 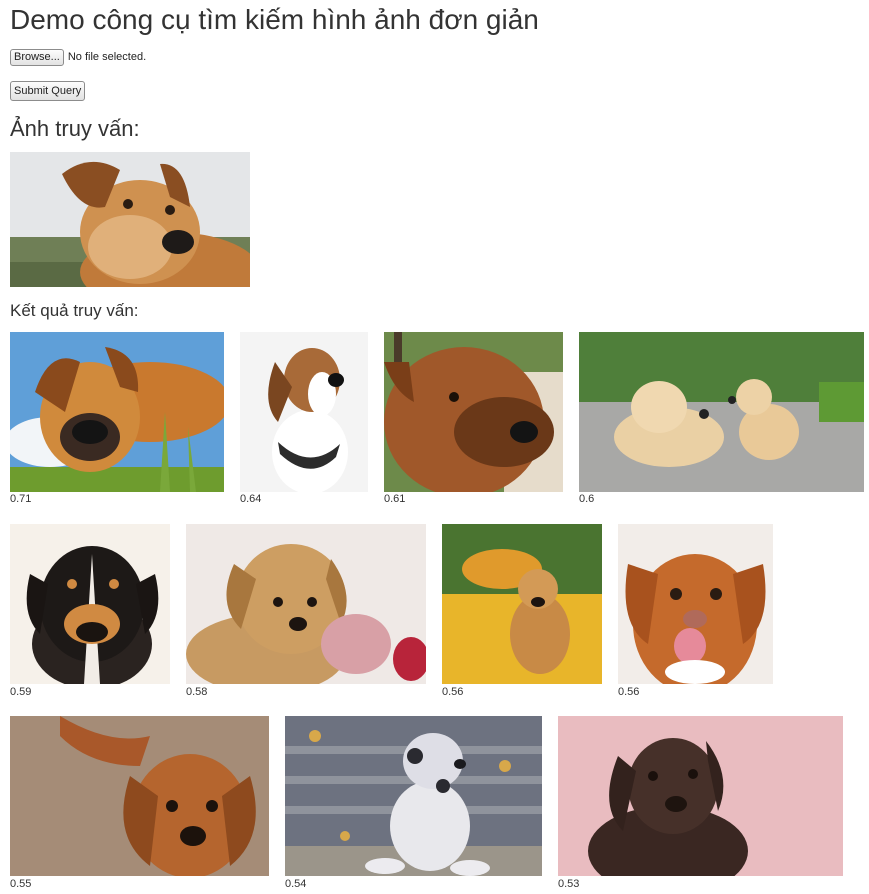 I want to click on result-score: 0.64, so click(x=251, y=499).